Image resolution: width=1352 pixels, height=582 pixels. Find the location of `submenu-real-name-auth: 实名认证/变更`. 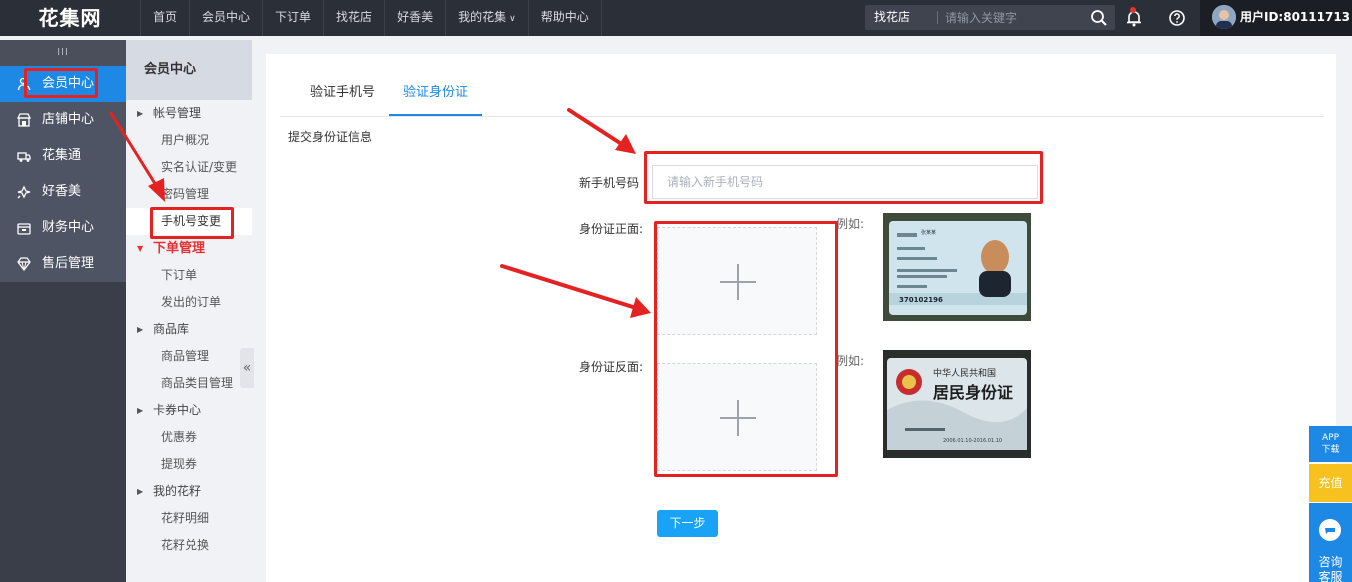

submenu-real-name-auth: 实名认证/变更 is located at coordinates (189, 167).